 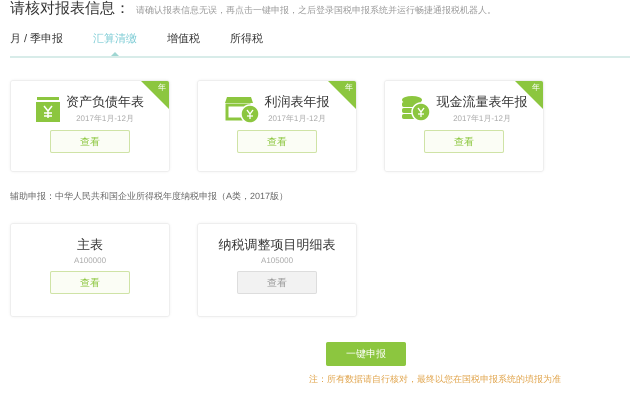 What do you see at coordinates (435, 379) in the screenshot?
I see `note-text: 注：所有数据请自行核对，最终以您在国税申报系统的填报为准` at bounding box center [435, 379].